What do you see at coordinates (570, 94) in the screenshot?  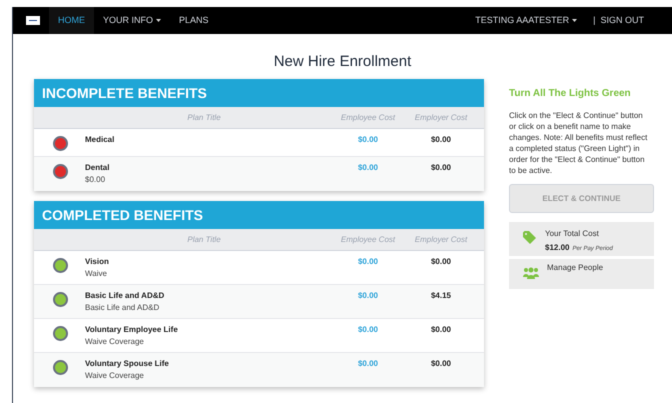 I see `sidebar-heading: Turn All The Lights Green` at bounding box center [570, 94].